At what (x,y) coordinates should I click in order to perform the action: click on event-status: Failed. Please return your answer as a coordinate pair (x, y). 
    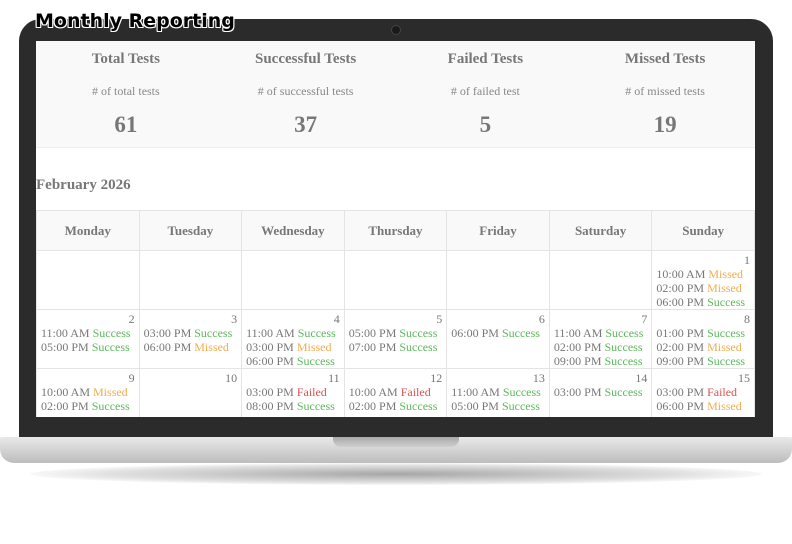
    Looking at the image, I should click on (722, 392).